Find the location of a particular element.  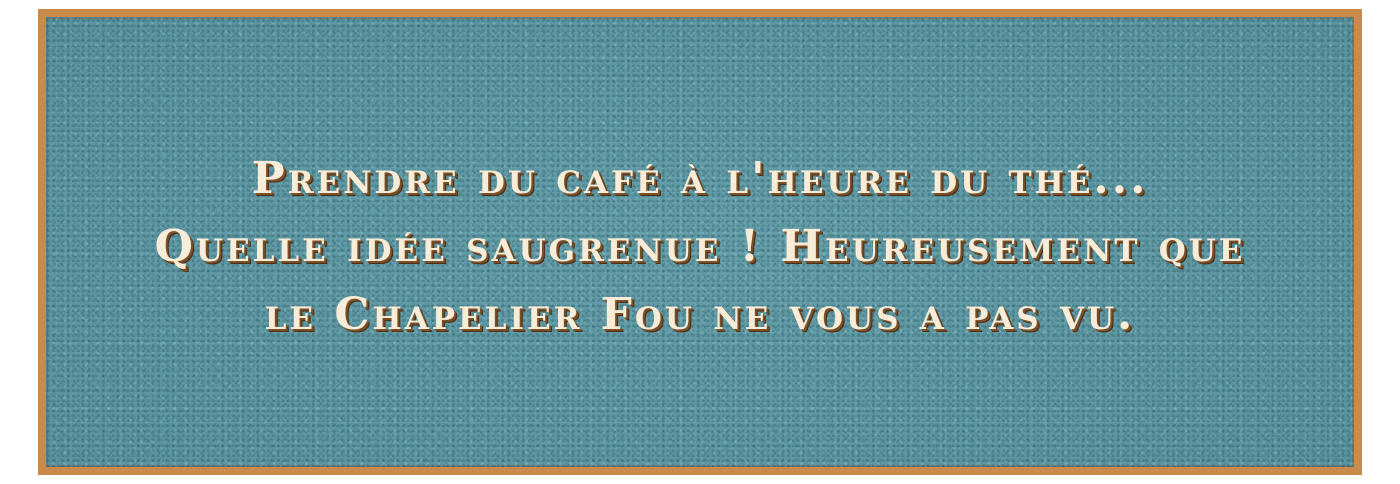

quote-line-3: le Chapelier Fou ne vous a pas vu. is located at coordinates (700, 314).